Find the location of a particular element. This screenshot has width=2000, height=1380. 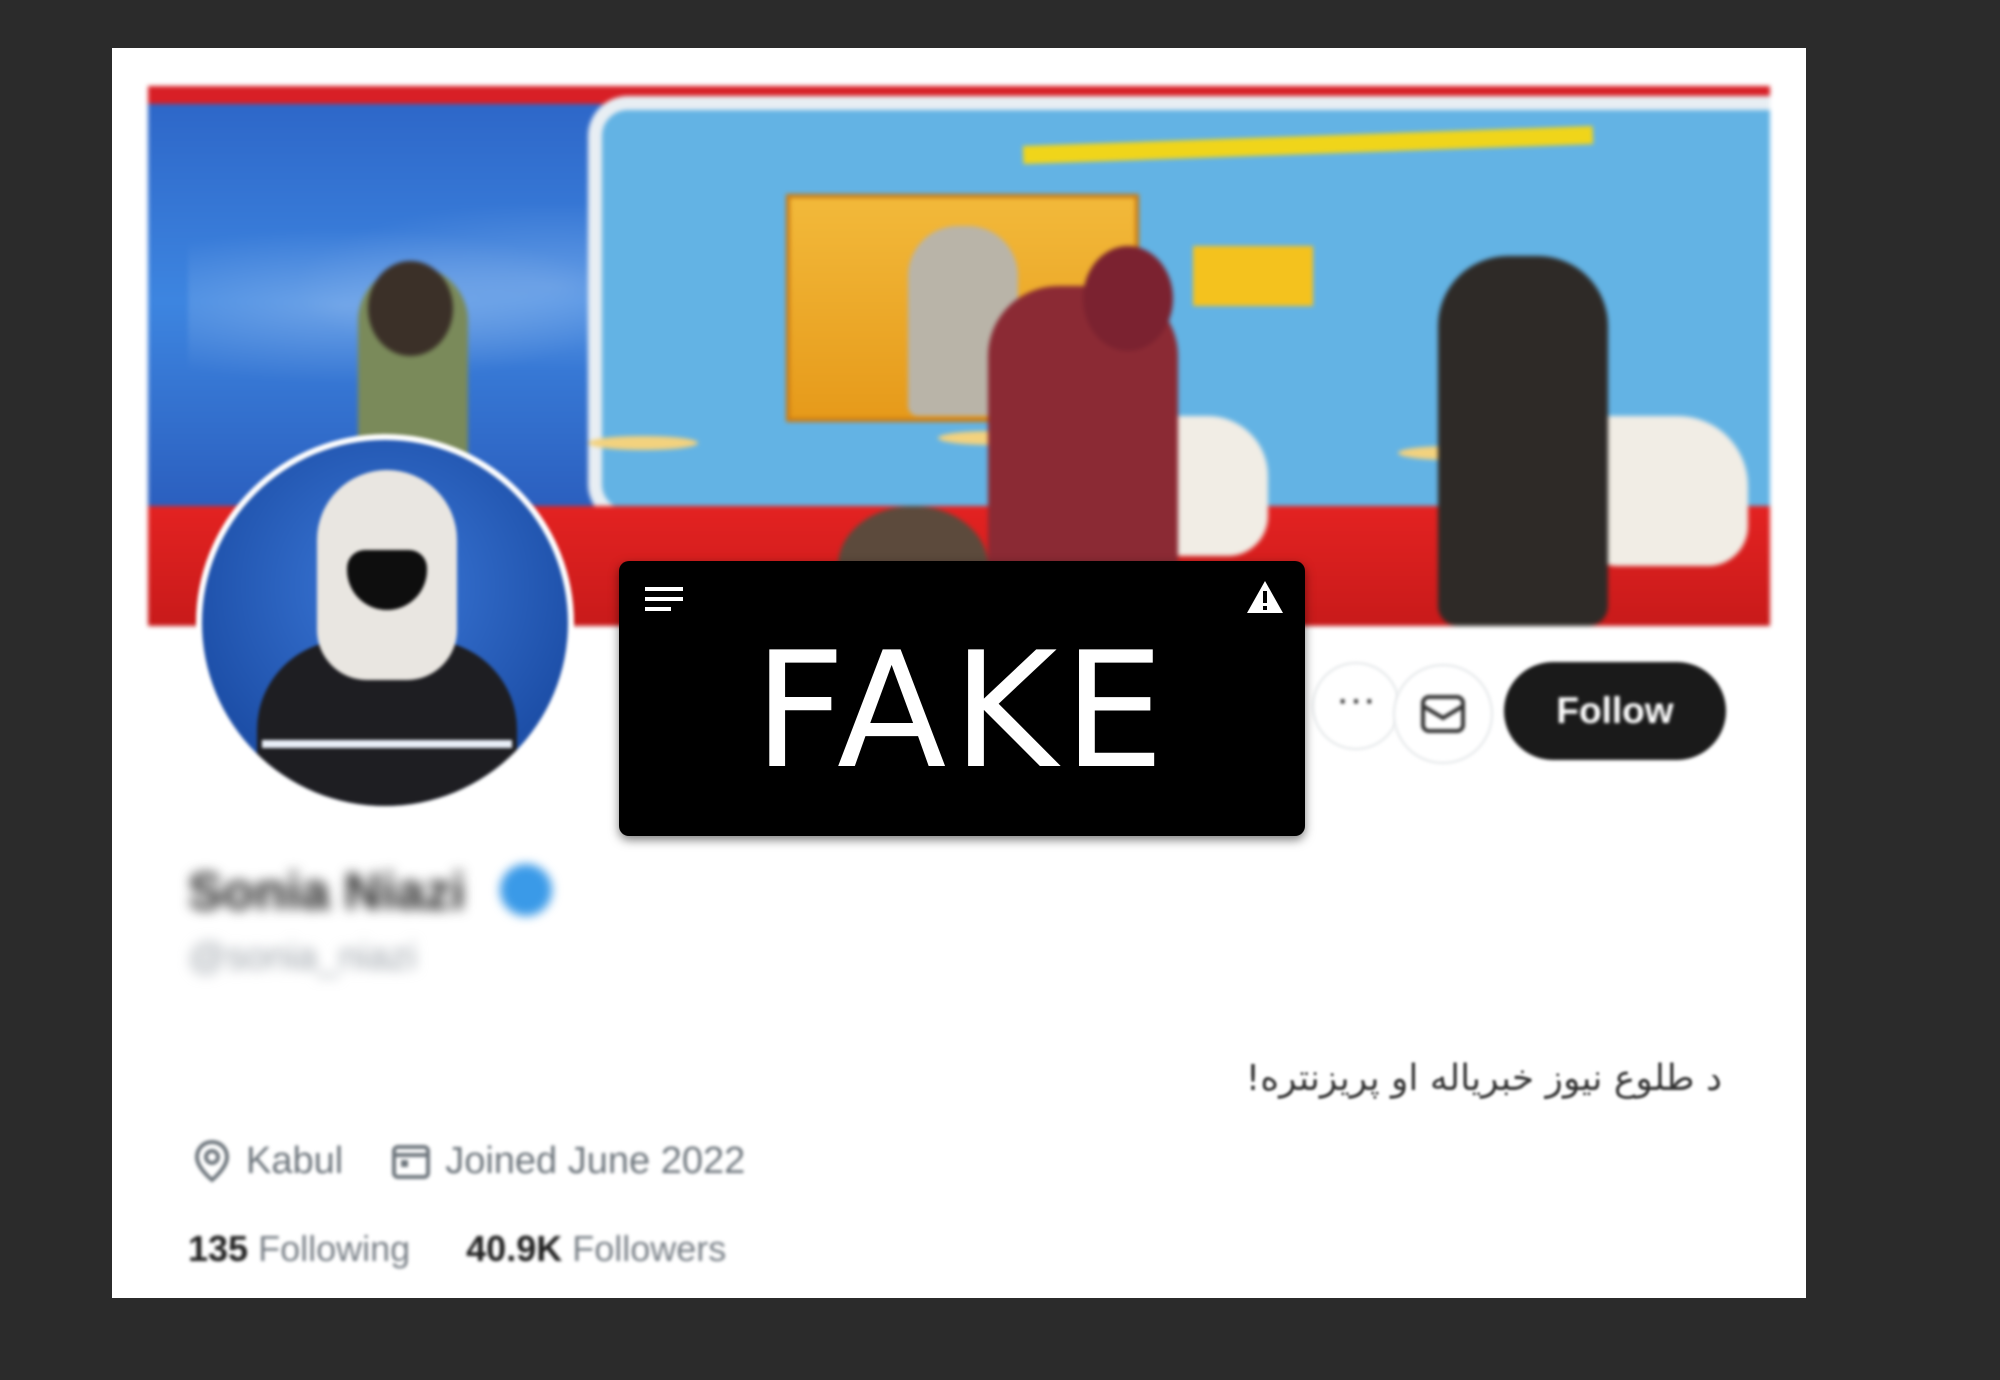

calendar-icon is located at coordinates (411, 1162).